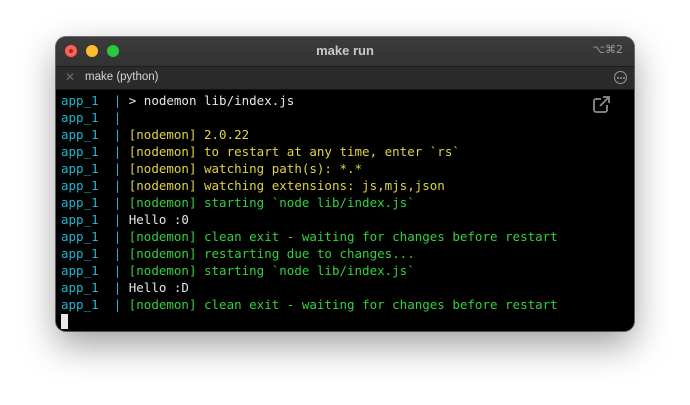 The width and height of the screenshot is (690, 405). Describe the element at coordinates (309, 117) in the screenshot. I see `terminal-line: app_1 |` at that location.